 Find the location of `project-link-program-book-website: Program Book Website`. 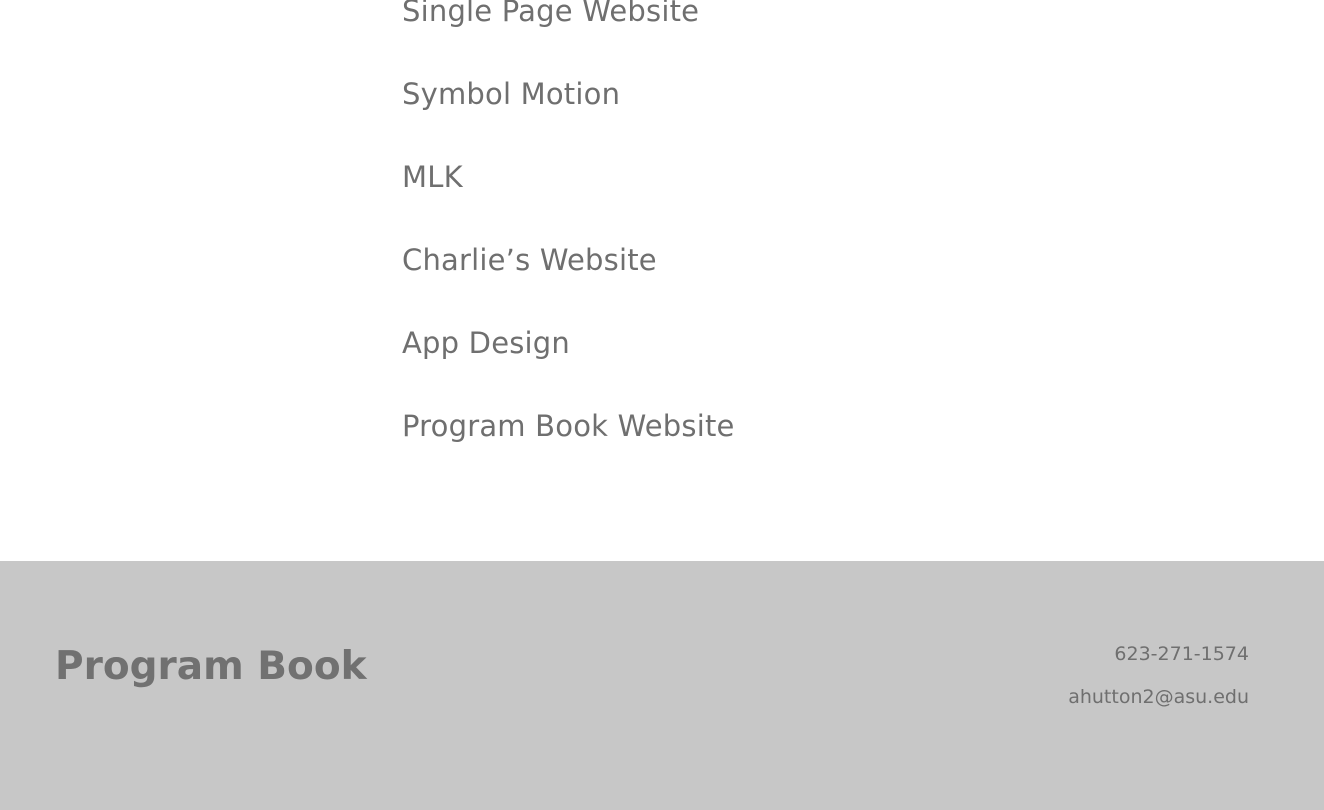

project-link-program-book-website: Program Book Website is located at coordinates (568, 426).